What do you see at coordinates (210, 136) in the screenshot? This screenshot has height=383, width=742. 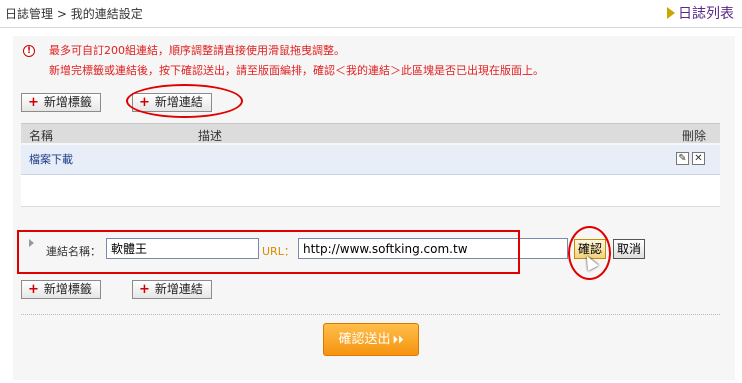 I see `header-description: 描述` at bounding box center [210, 136].